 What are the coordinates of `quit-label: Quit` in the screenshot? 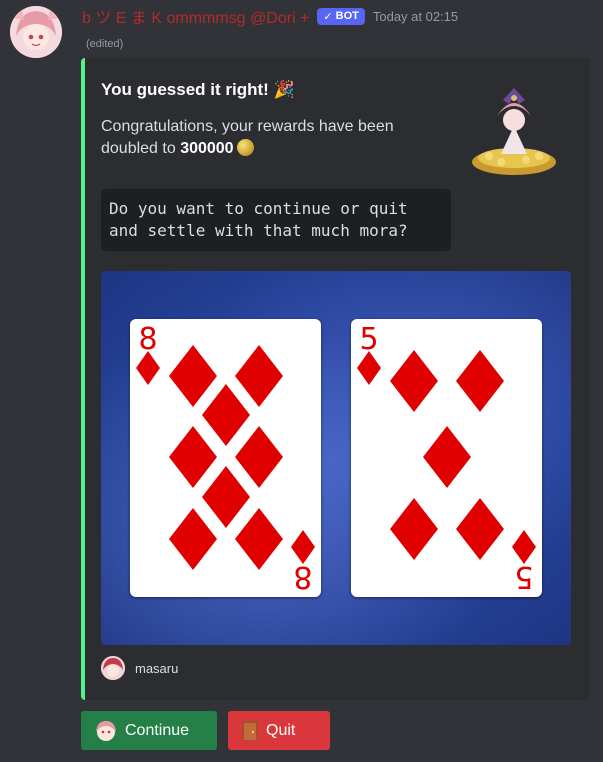 It's located at (281, 730).